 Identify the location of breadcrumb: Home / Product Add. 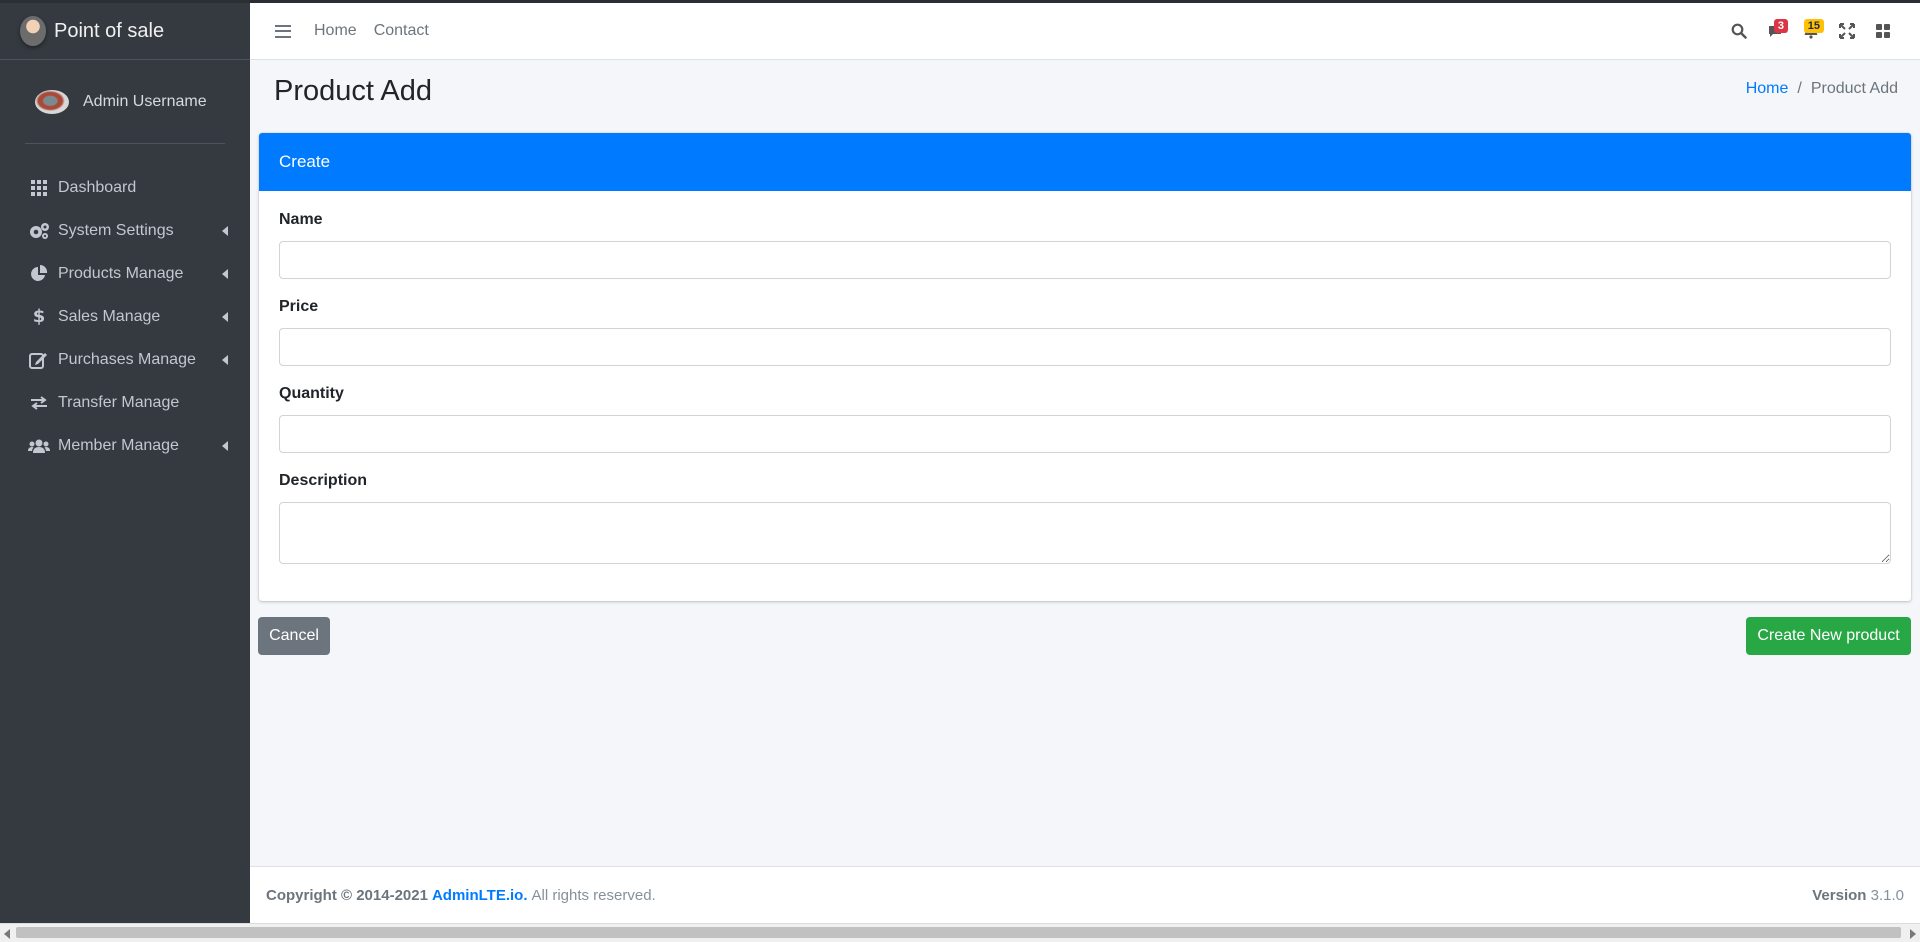
(1822, 89).